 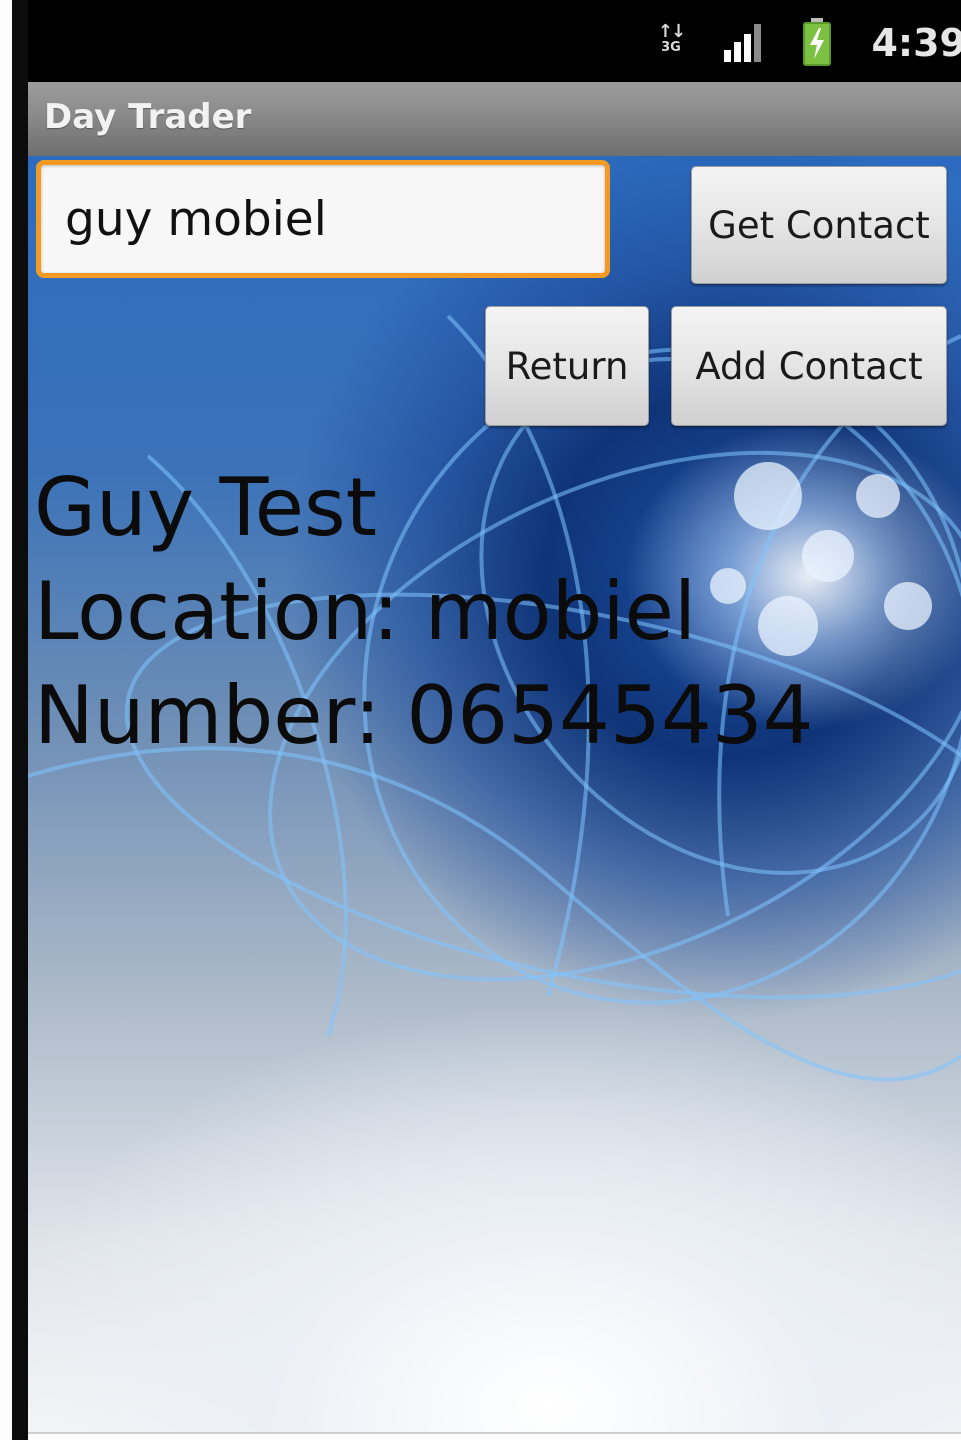 I want to click on contact-location: Location: mobiel, so click(x=365, y=611).